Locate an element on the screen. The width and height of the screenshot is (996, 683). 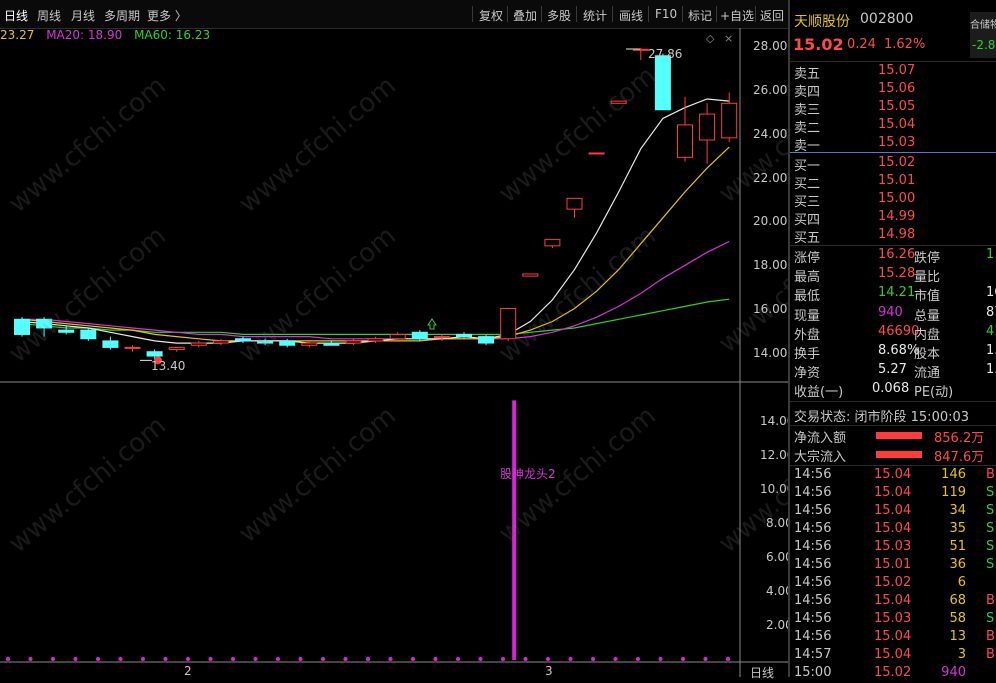
ask-label: 卖四 is located at coordinates (807, 92).